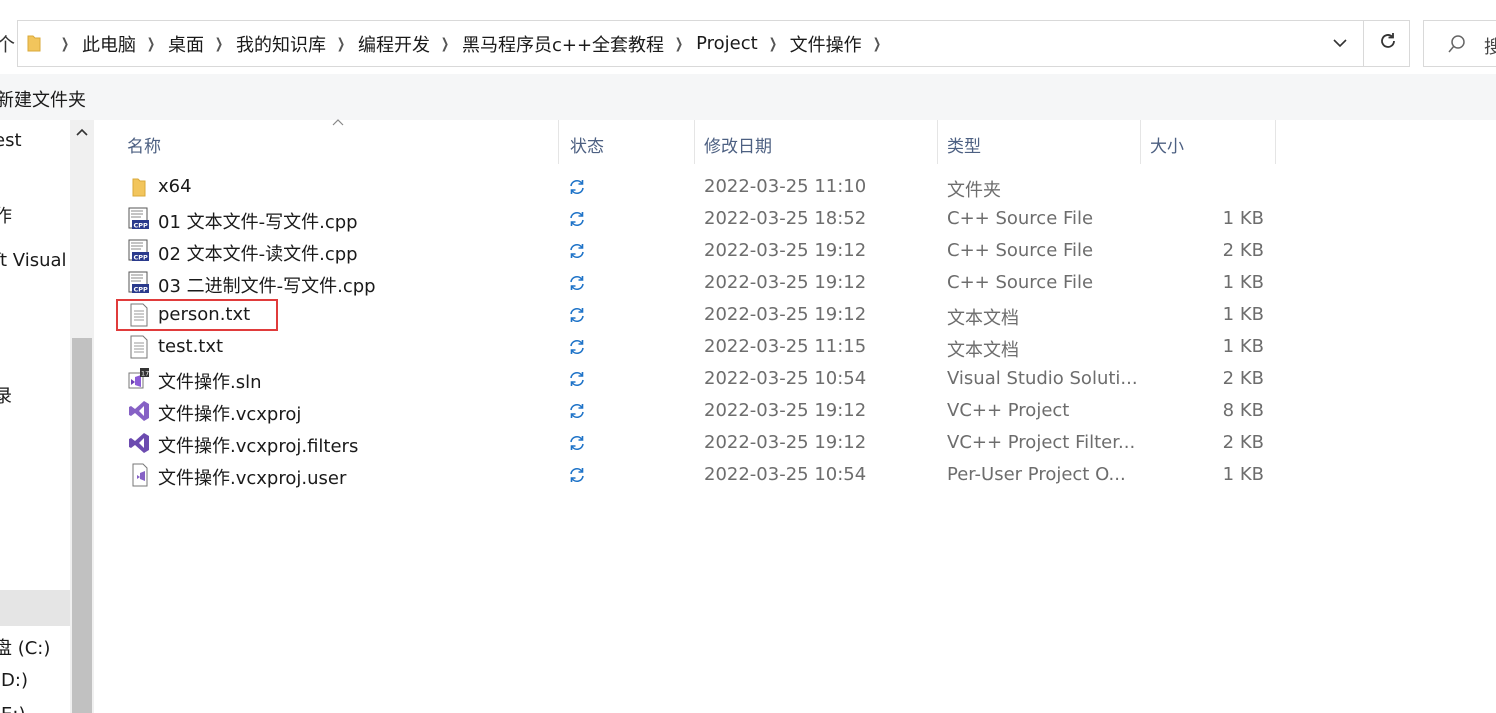  Describe the element at coordinates (7, 43) in the screenshot. I see `up-button: 个` at that location.